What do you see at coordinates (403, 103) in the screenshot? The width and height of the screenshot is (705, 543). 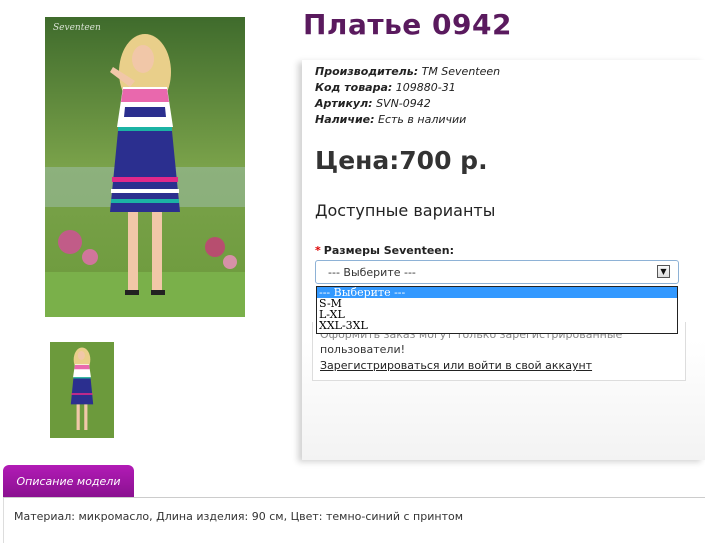 I see `article-value: SVN-0942` at bounding box center [403, 103].